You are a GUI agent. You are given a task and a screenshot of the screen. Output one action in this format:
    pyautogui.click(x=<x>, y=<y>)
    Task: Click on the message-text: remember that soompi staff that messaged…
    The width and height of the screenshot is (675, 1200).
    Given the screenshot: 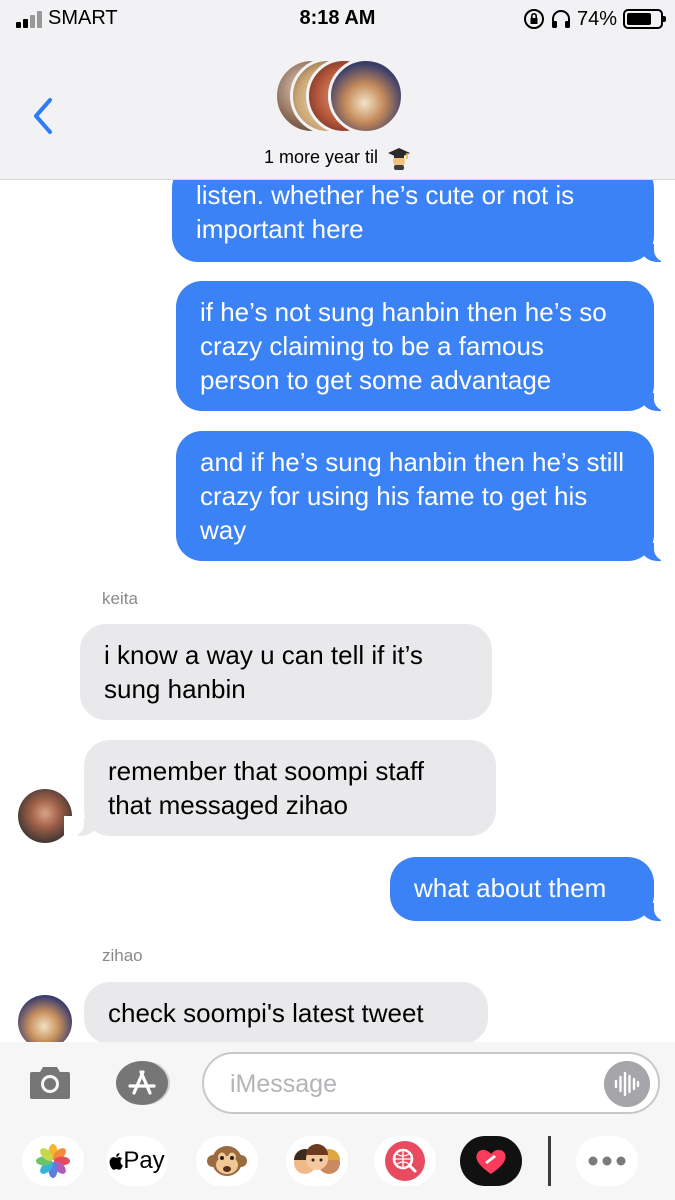 What is the action you would take?
    pyautogui.click(x=266, y=788)
    